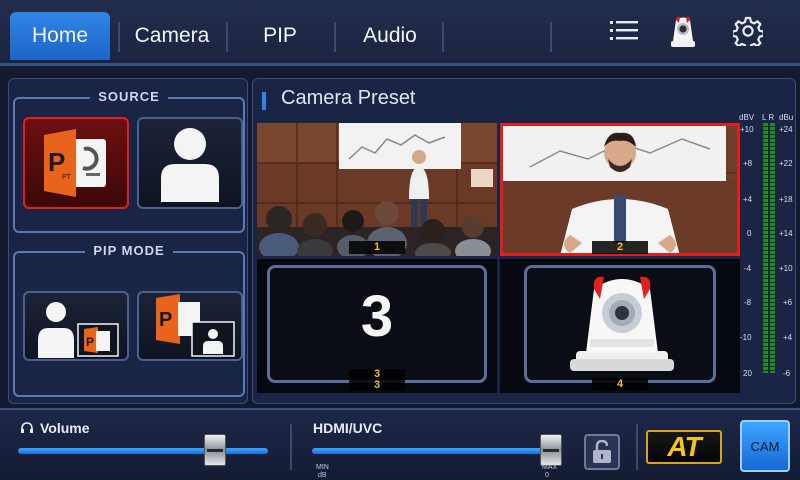 Image resolution: width=800 pixels, height=480 pixels. I want to click on pip-mode-title: PIP MODE, so click(129, 250).